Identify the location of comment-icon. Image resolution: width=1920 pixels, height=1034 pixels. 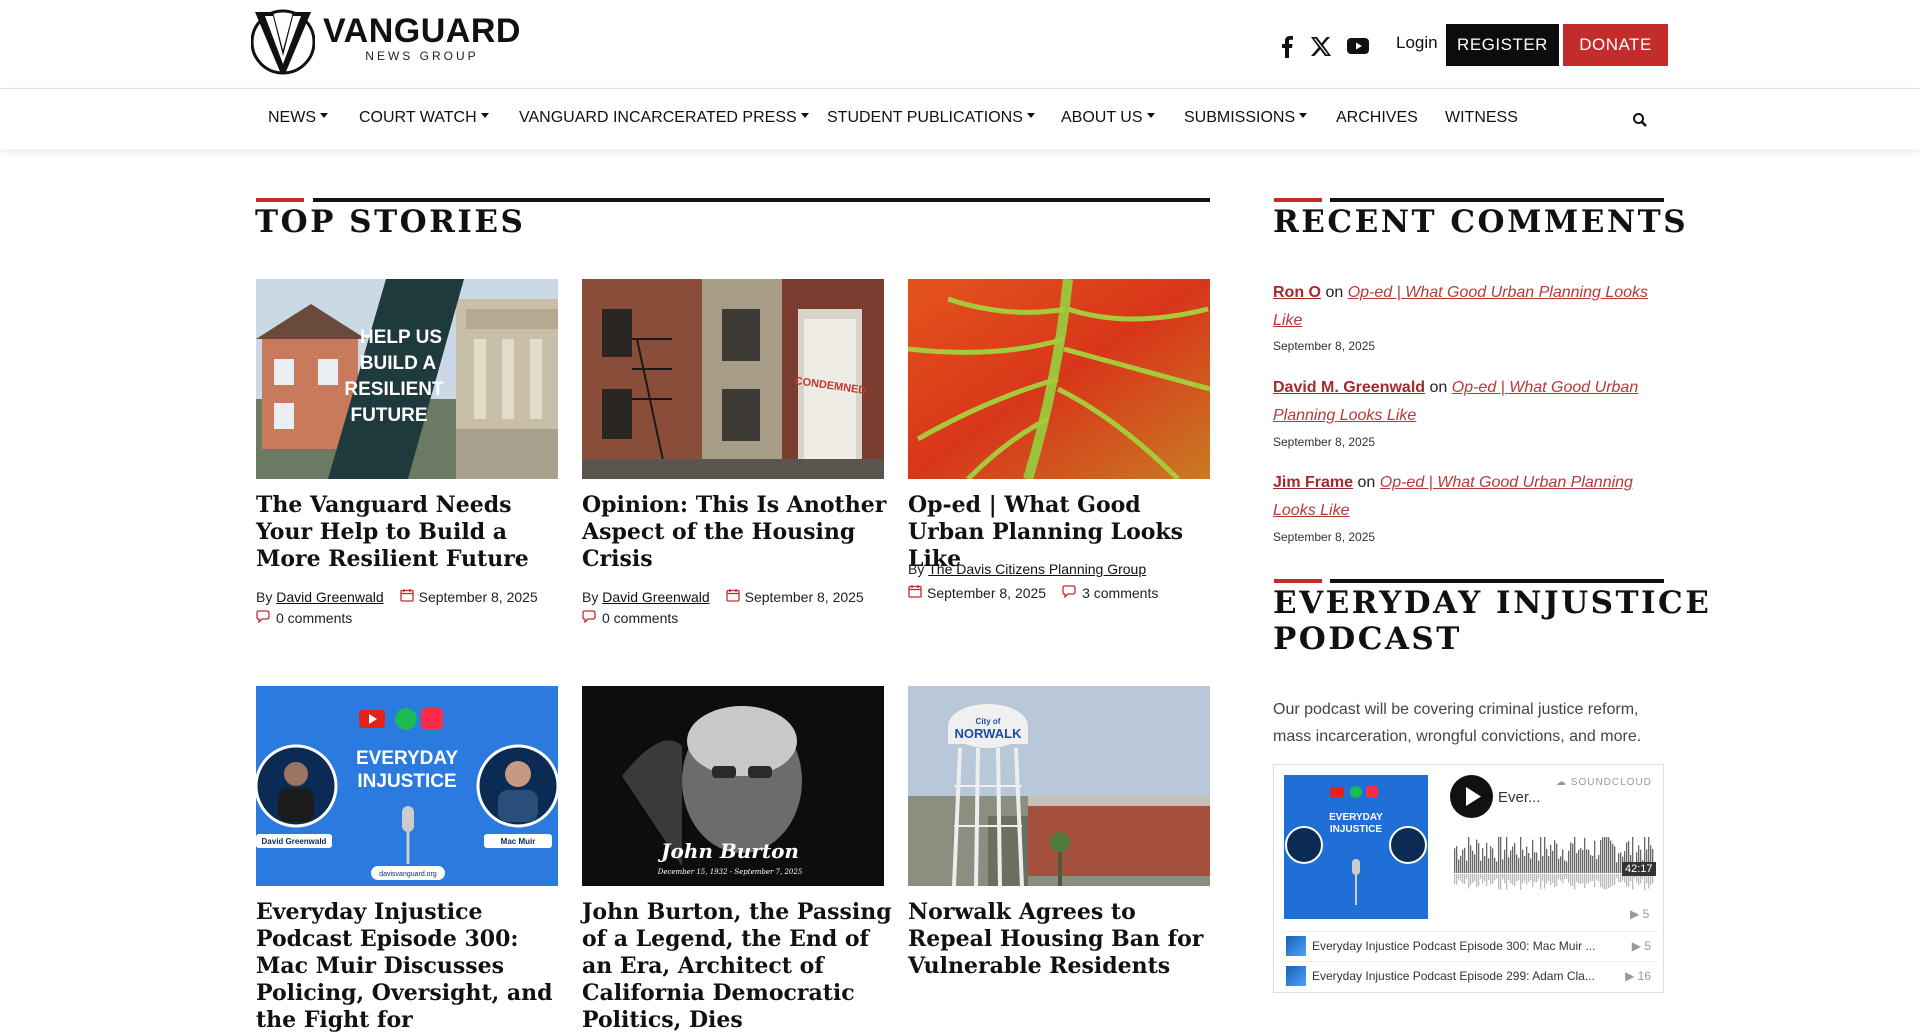
(1069, 592).